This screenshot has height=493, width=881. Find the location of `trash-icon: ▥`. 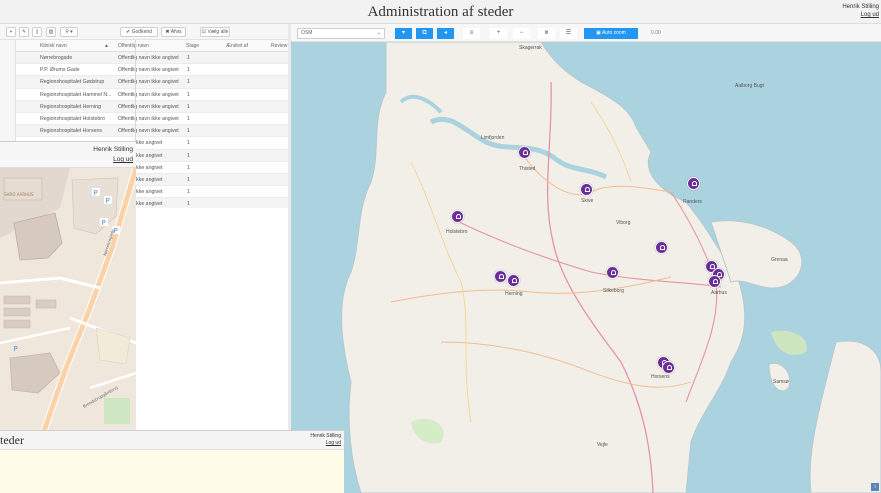

trash-icon: ▥ is located at coordinates (51, 32).